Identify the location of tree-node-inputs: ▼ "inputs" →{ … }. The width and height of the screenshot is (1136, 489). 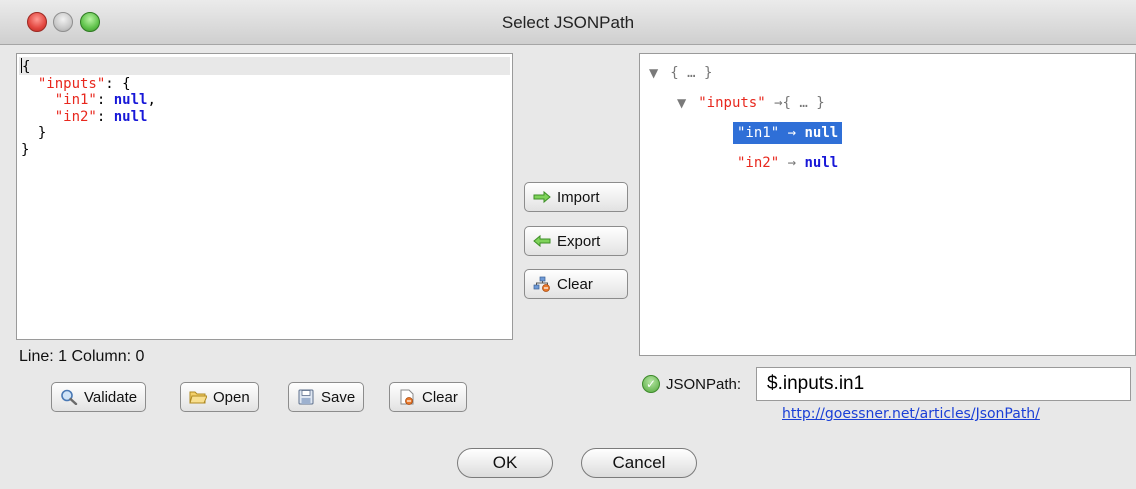
(751, 103).